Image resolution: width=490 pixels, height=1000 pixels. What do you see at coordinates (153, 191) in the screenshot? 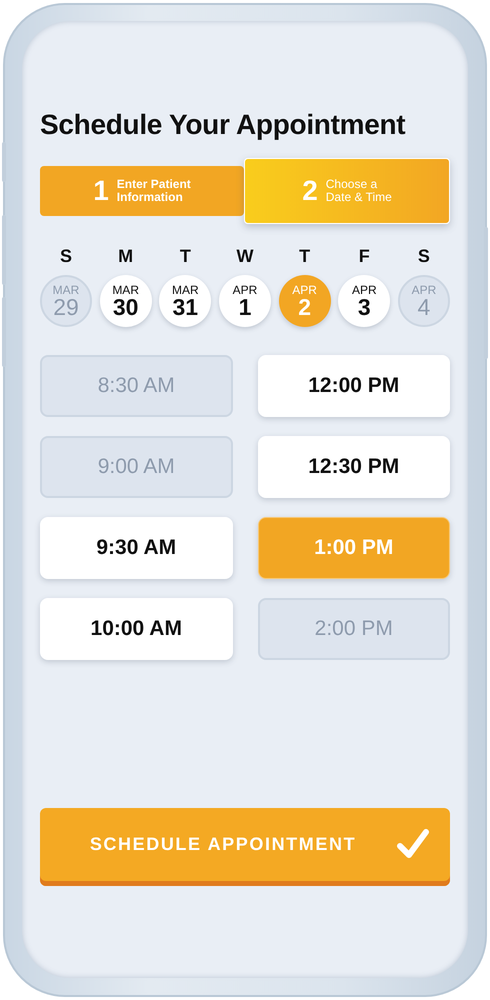
I see `step-label: Enter Patient Information` at bounding box center [153, 191].